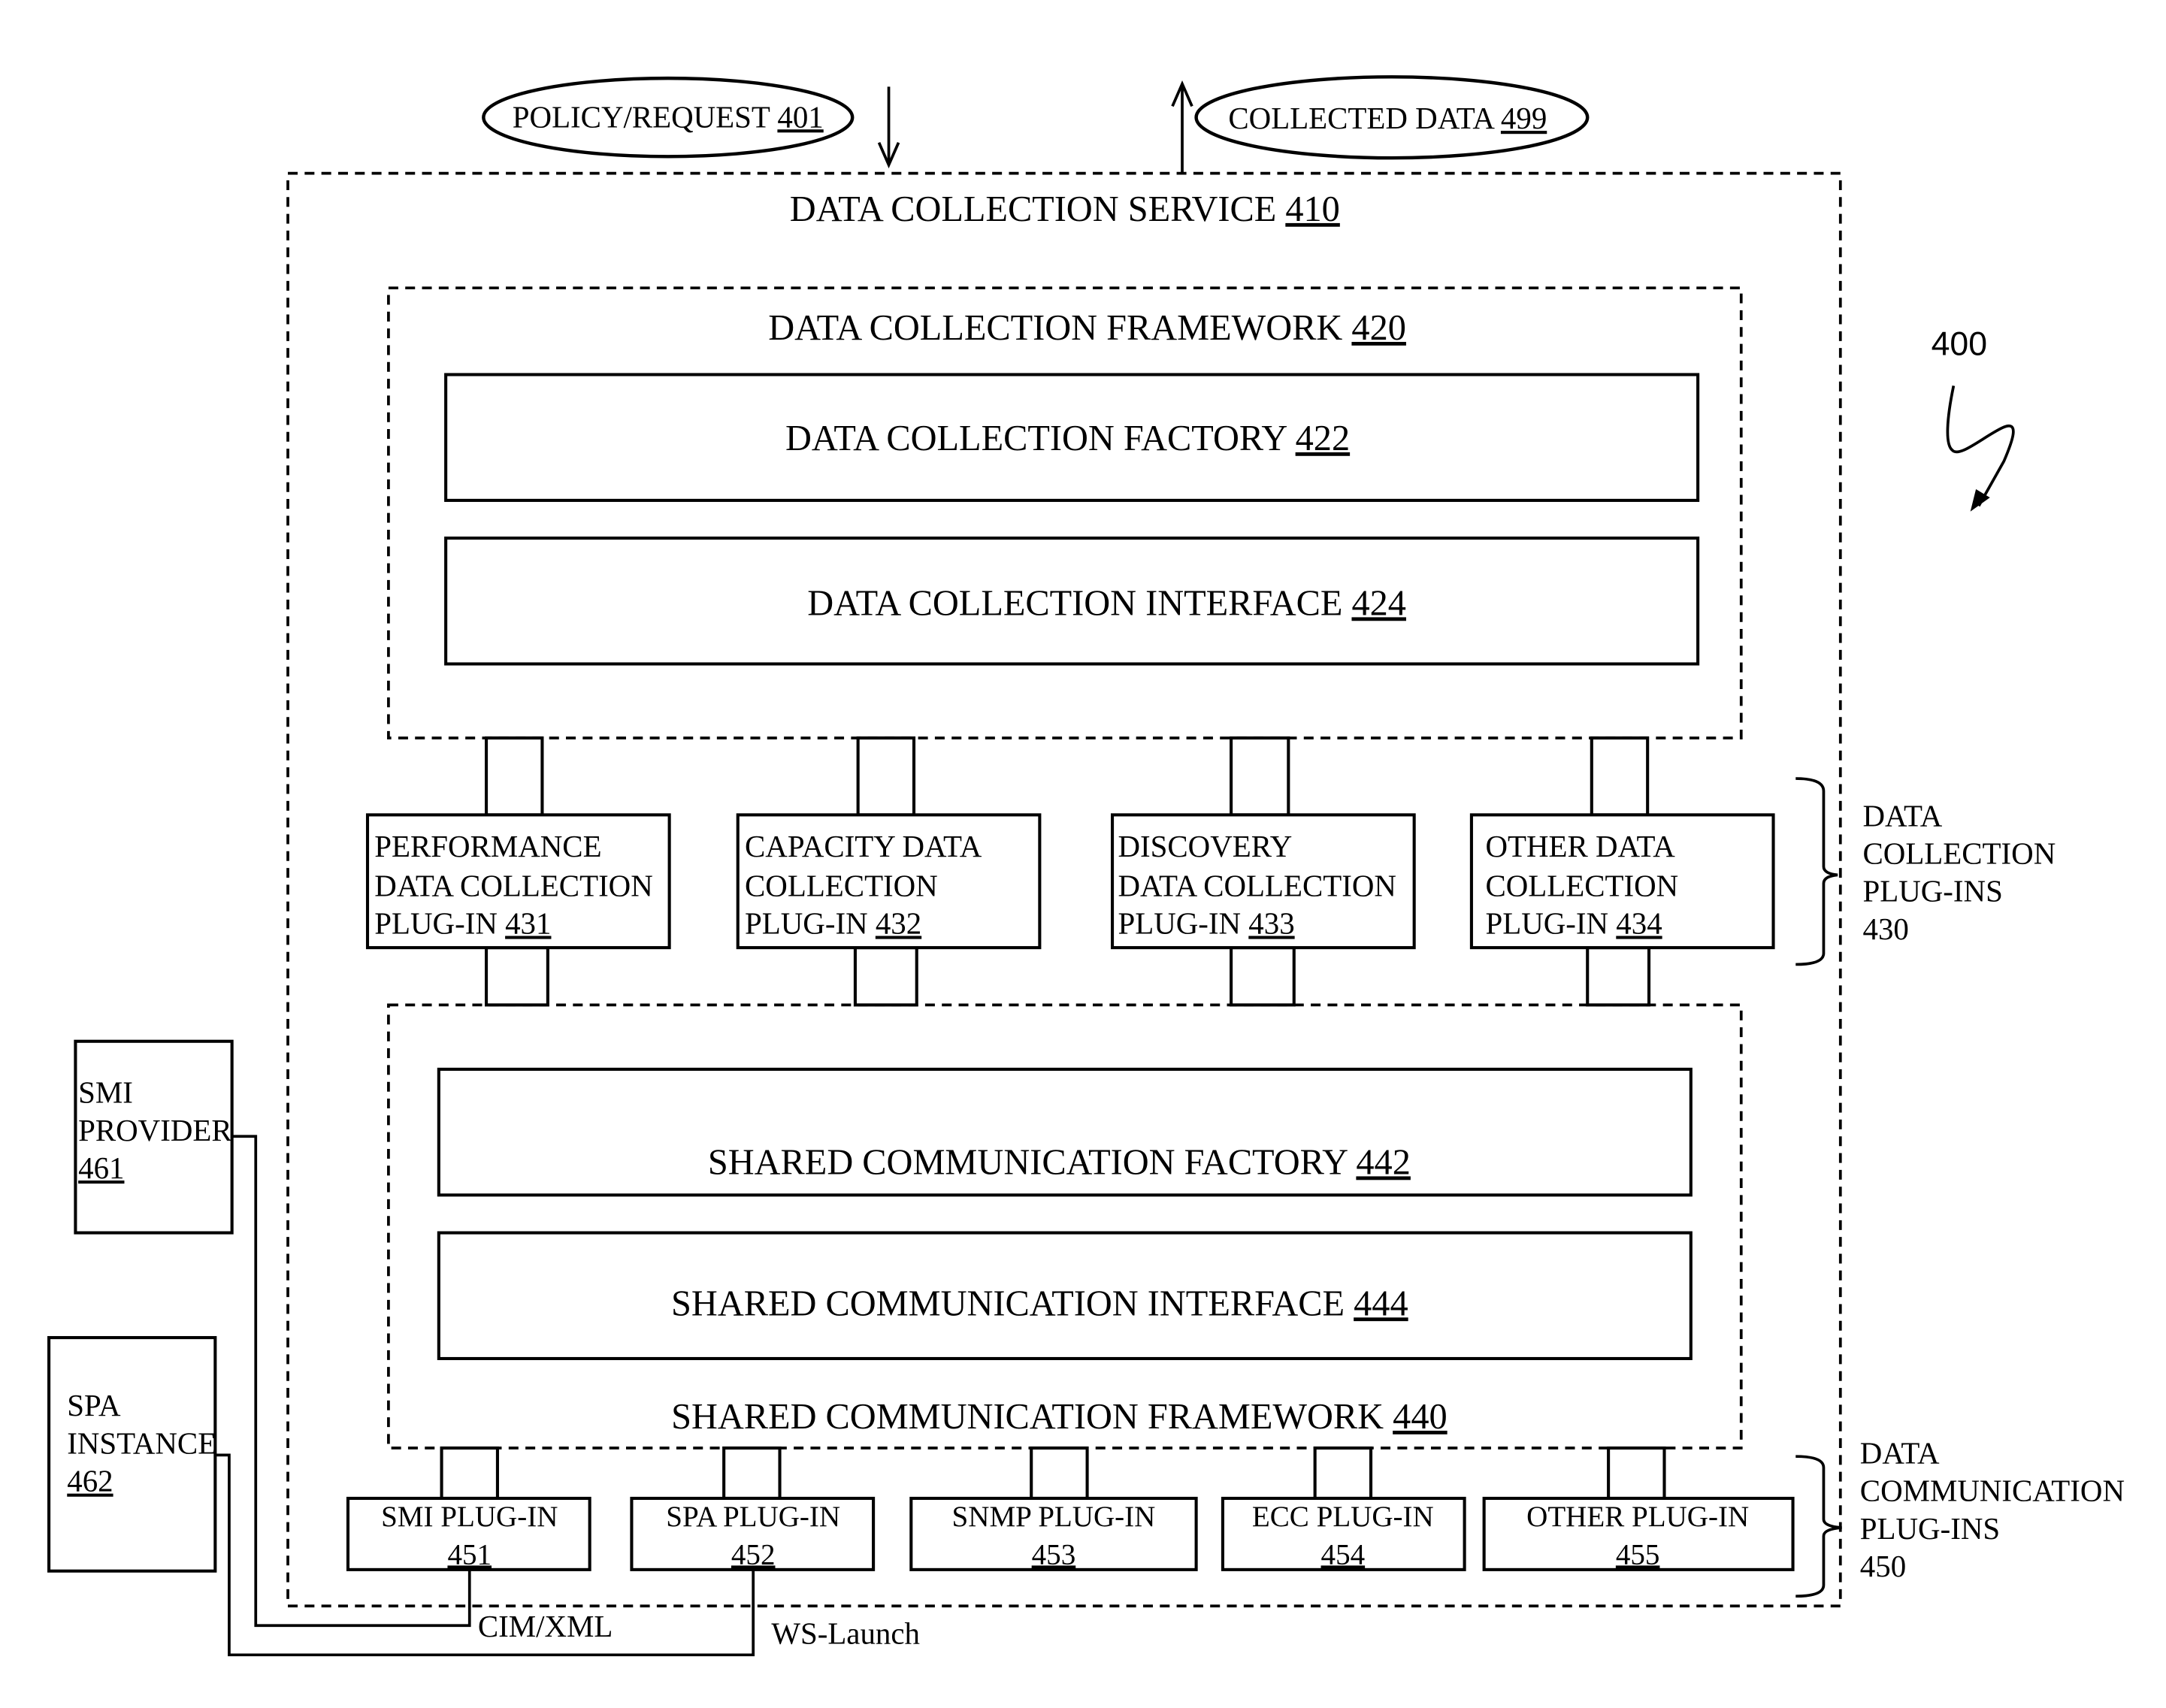  What do you see at coordinates (1012, 1303) in the screenshot?
I see `comm-interface-label: SHARED COMMUNICATION INTERFACE` at bounding box center [1012, 1303].